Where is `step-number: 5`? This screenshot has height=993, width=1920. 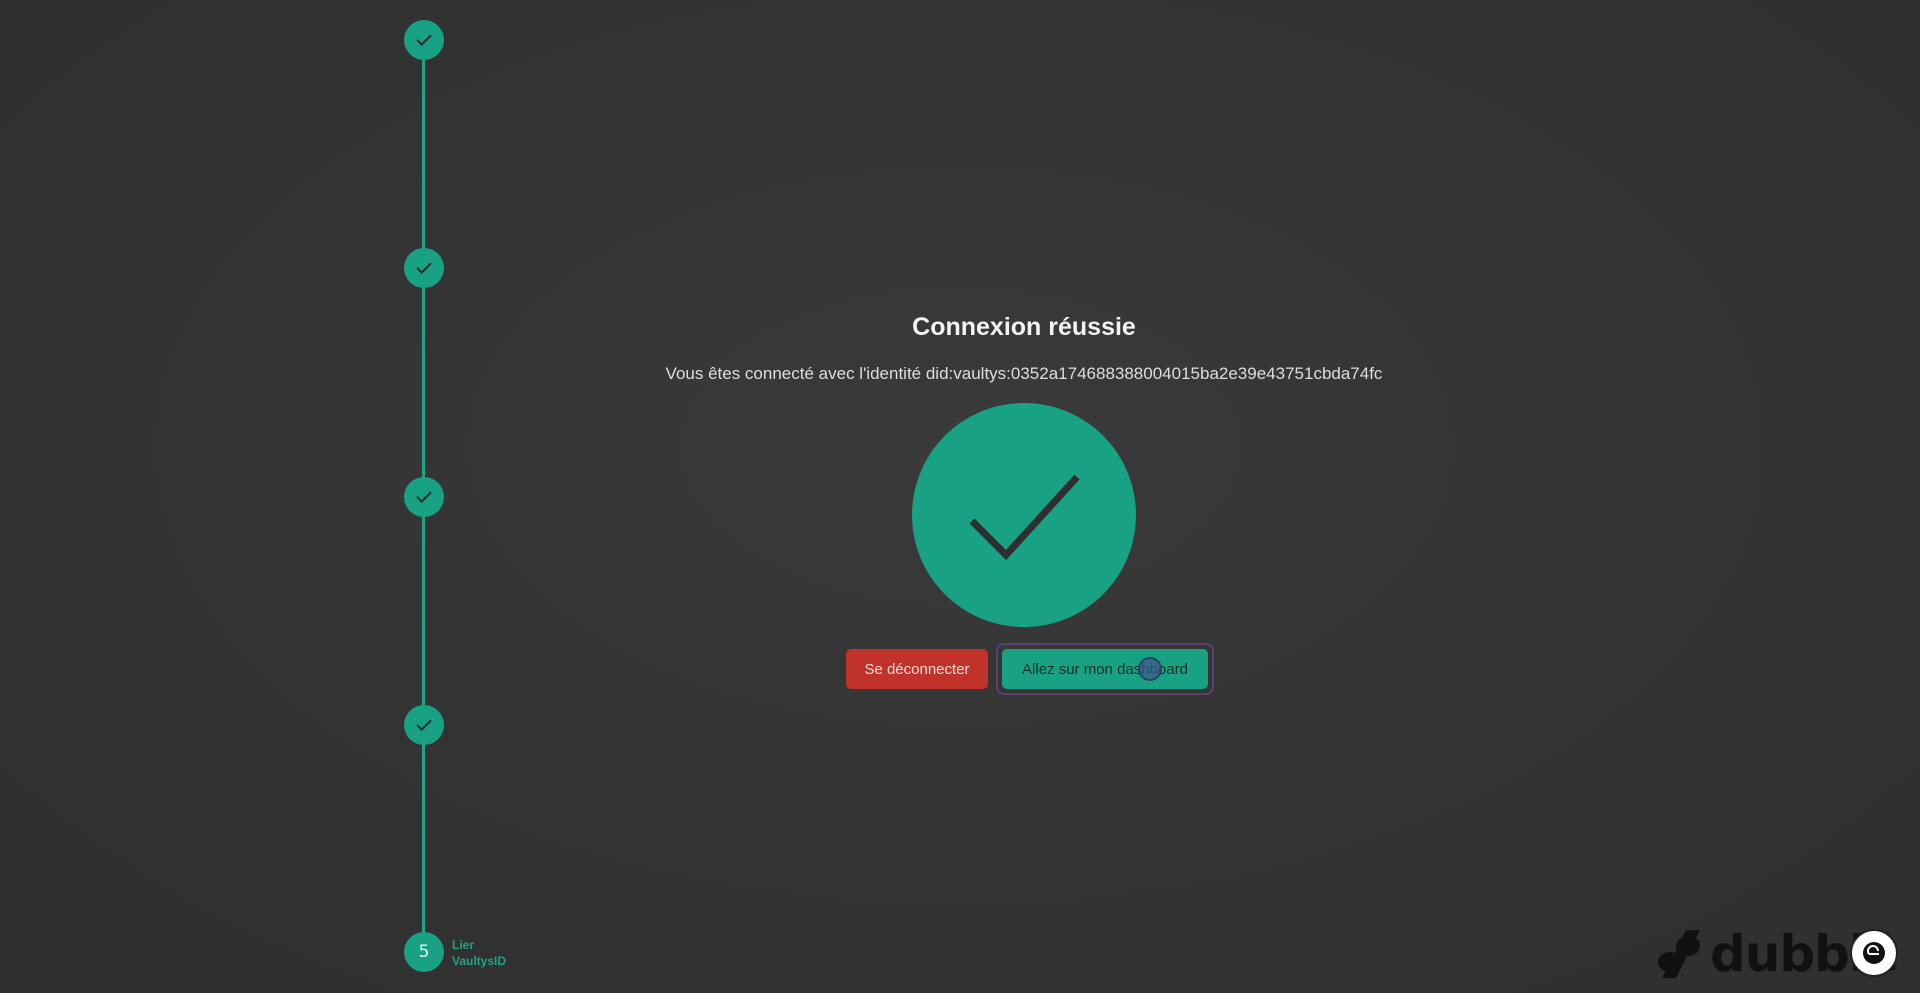 step-number: 5 is located at coordinates (424, 952).